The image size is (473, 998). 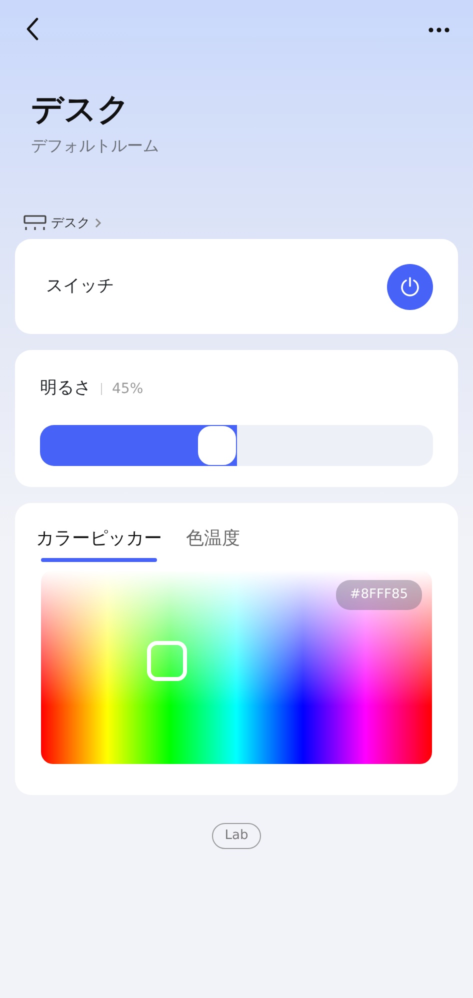 I want to click on power-icon, so click(x=410, y=287).